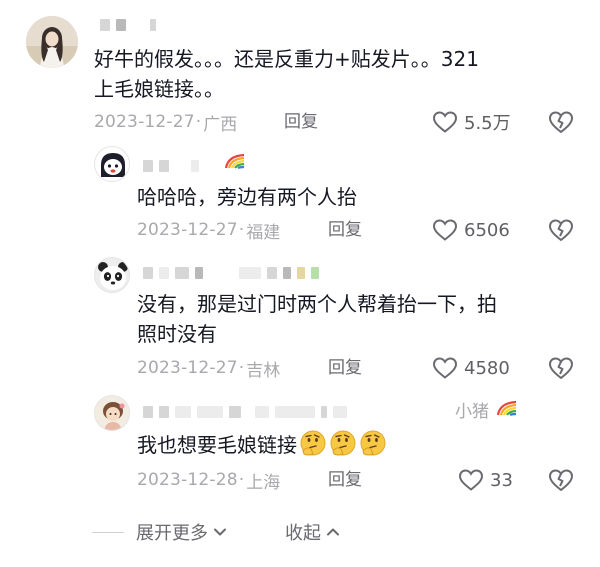 The height and width of the screenshot is (567, 600). What do you see at coordinates (333, 532) in the screenshot?
I see `chevron-up-icon` at bounding box center [333, 532].